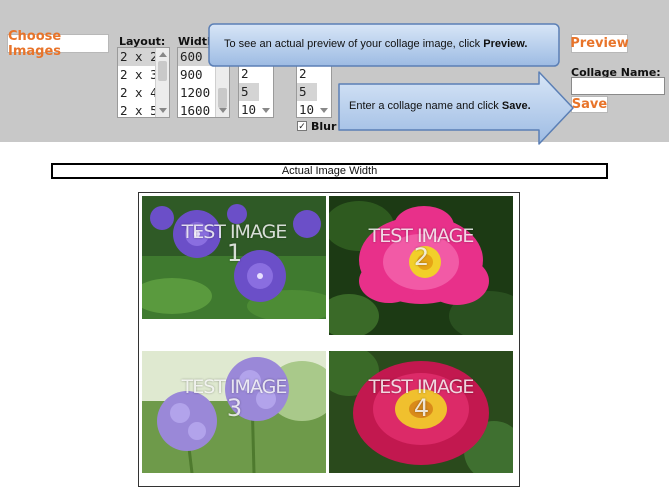 This screenshot has width=669, height=488. I want to click on tile-2-number: 2, so click(421, 257).